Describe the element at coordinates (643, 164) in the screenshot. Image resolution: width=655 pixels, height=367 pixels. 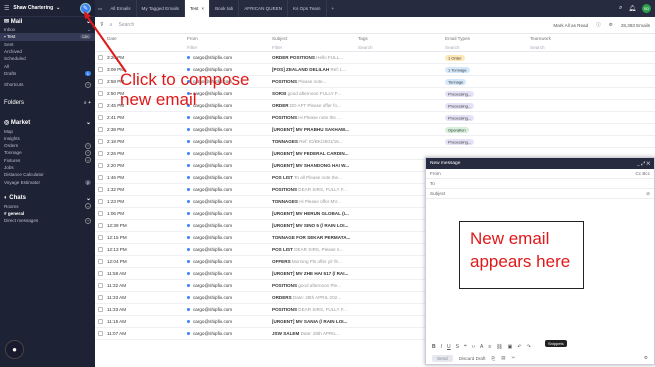
I see `window-controls: _ ⤢ ✕` at that location.